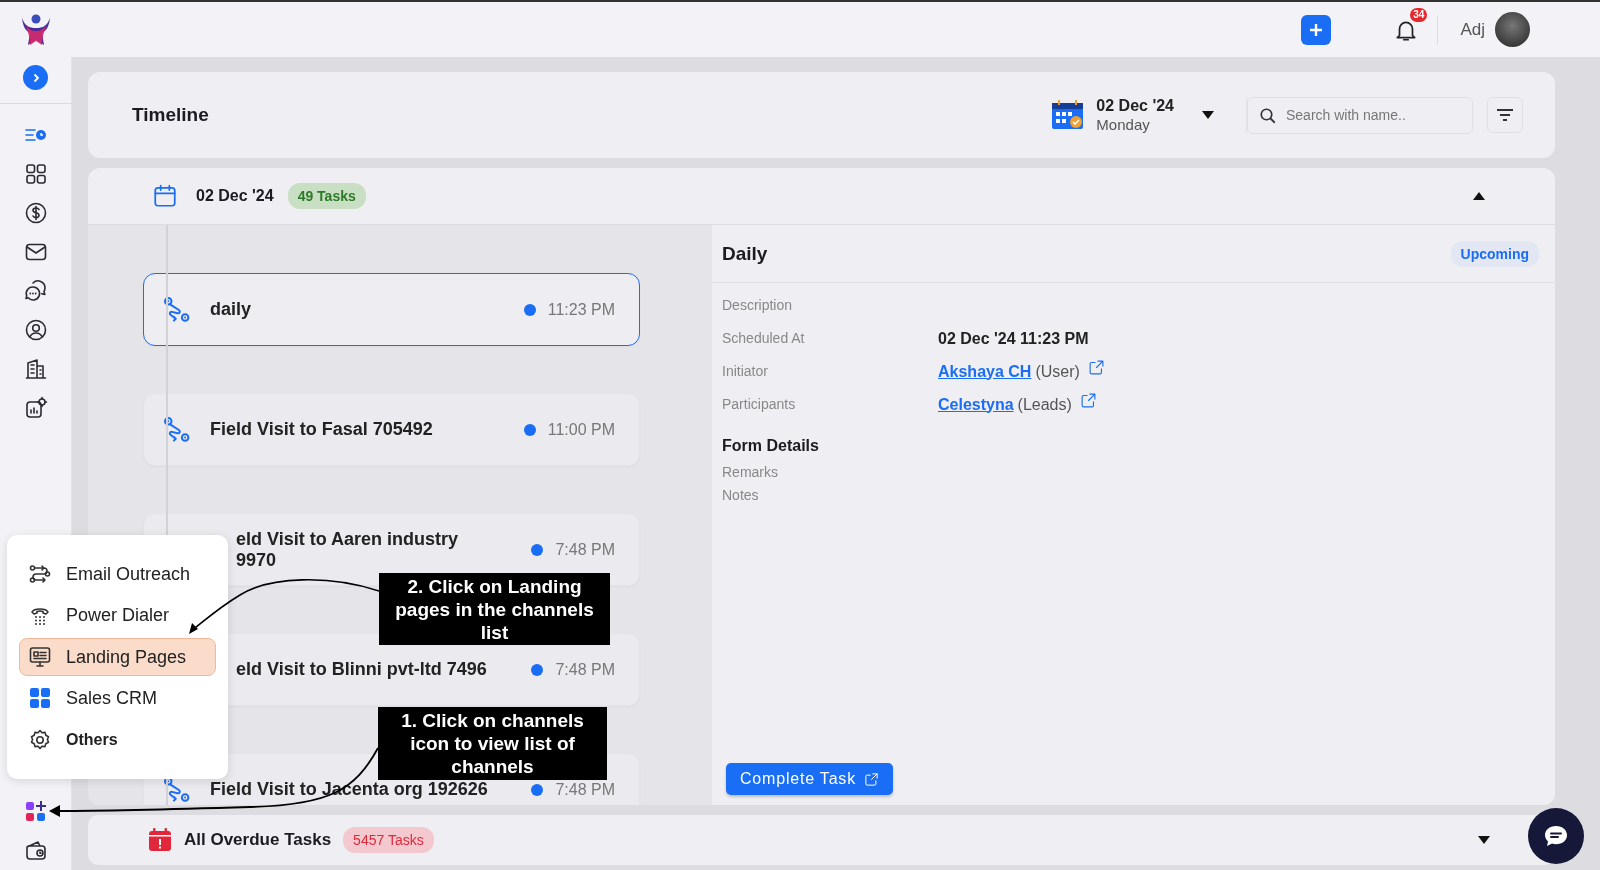 This screenshot has width=1600, height=870. What do you see at coordinates (1057, 371) in the screenshot?
I see `role-text: (User)` at bounding box center [1057, 371].